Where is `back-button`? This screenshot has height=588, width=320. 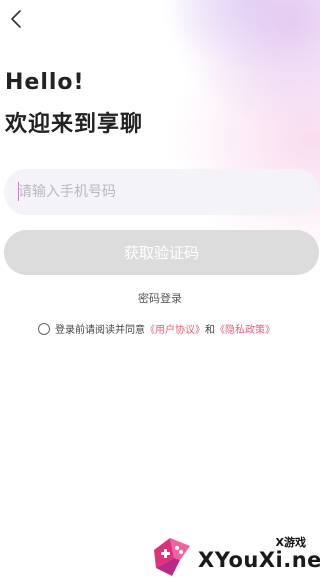 back-button is located at coordinates (17, 19).